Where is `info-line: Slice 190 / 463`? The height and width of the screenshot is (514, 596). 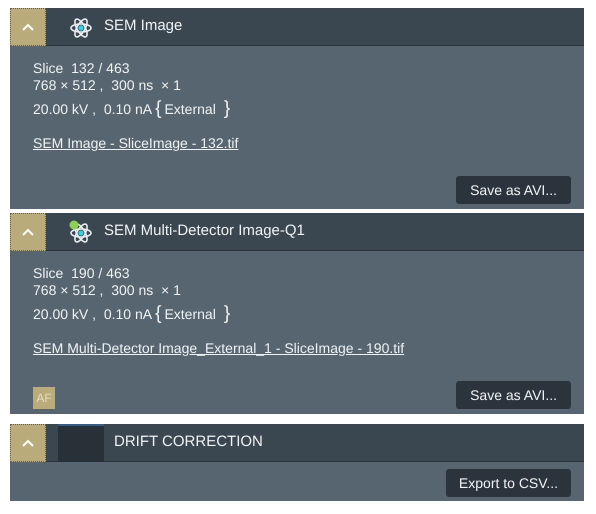
info-line: Slice 190 / 463 is located at coordinates (82, 273).